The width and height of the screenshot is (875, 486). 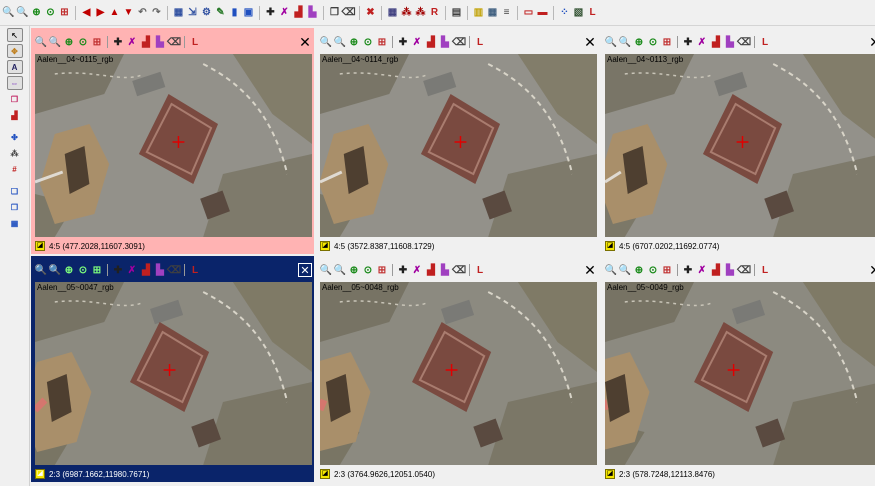 I want to click on filter-icon: ≡, so click(x=506, y=13).